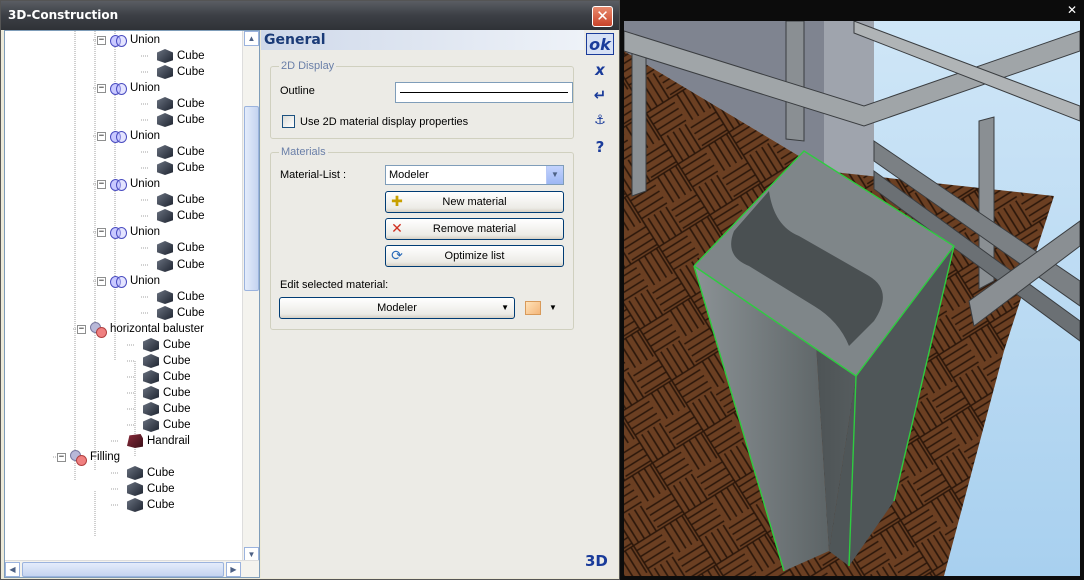 This screenshot has height=580, width=1084. I want to click on use-2d-material-checkbox, so click(288, 121).